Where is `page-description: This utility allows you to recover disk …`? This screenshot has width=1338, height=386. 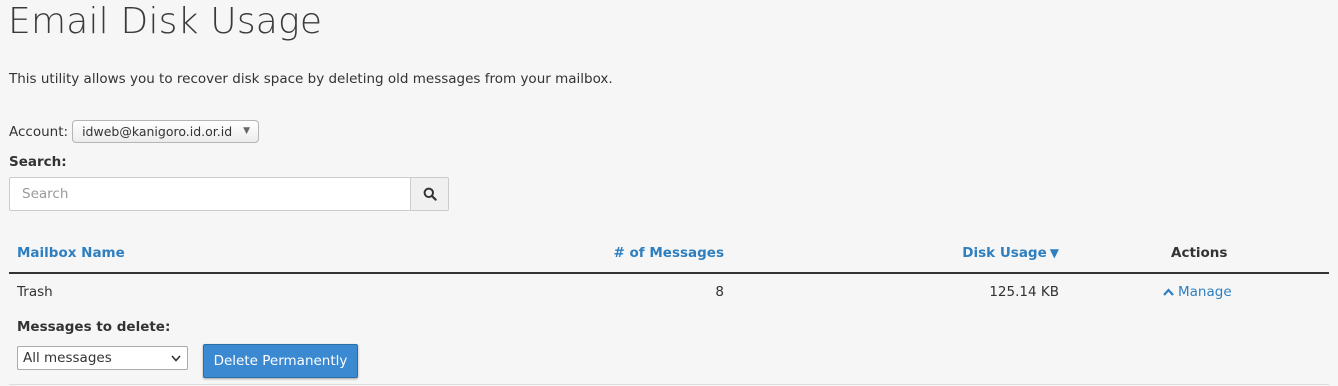
page-description: This utility allows you to recover disk … is located at coordinates (311, 79).